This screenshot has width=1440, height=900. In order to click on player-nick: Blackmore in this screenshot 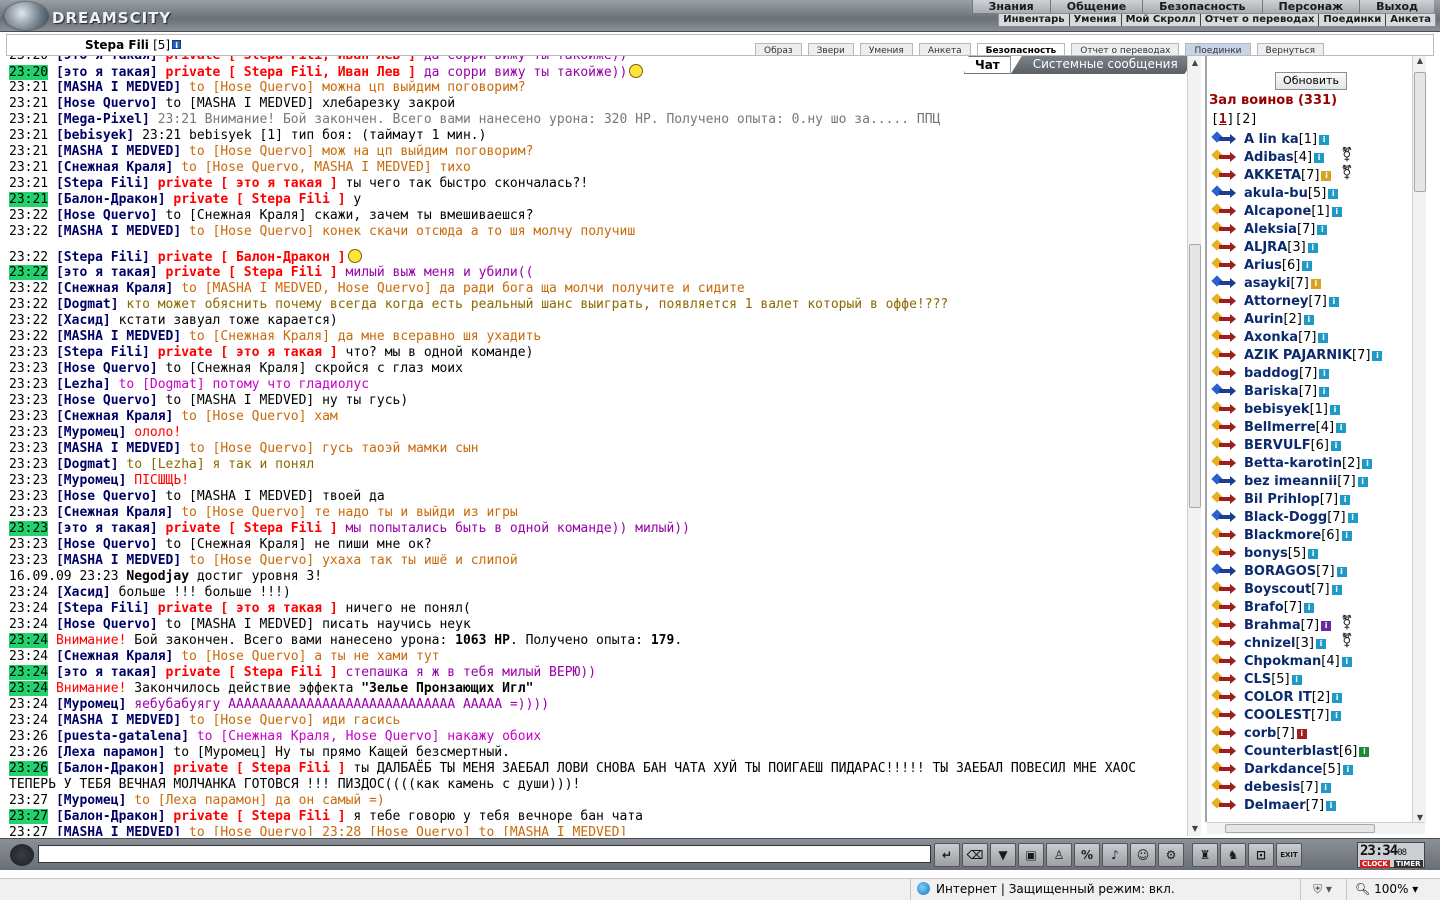, I will do `click(1282, 535)`.